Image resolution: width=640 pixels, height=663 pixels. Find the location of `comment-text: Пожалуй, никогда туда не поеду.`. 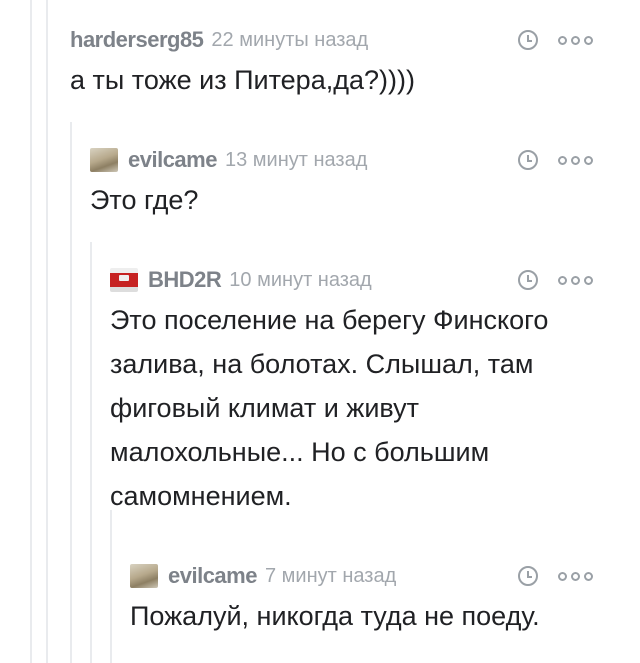

comment-text: Пожалуй, никогда туда не поеду. is located at coordinates (335, 616).